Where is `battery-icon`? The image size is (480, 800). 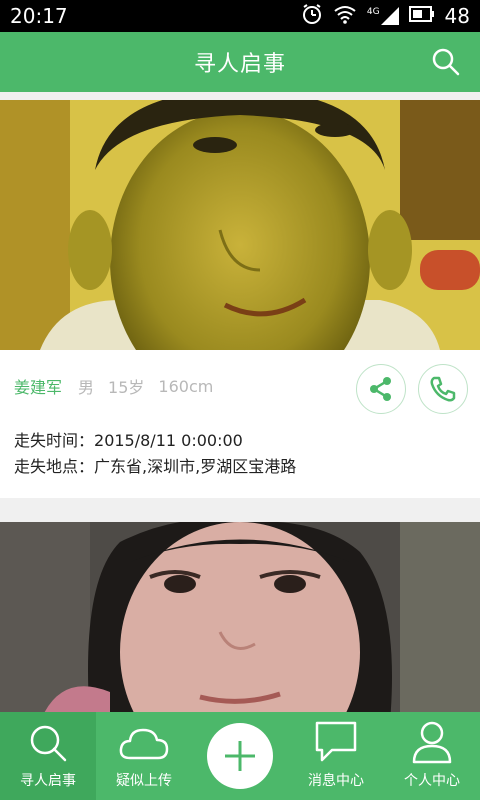 battery-icon is located at coordinates (421, 16).